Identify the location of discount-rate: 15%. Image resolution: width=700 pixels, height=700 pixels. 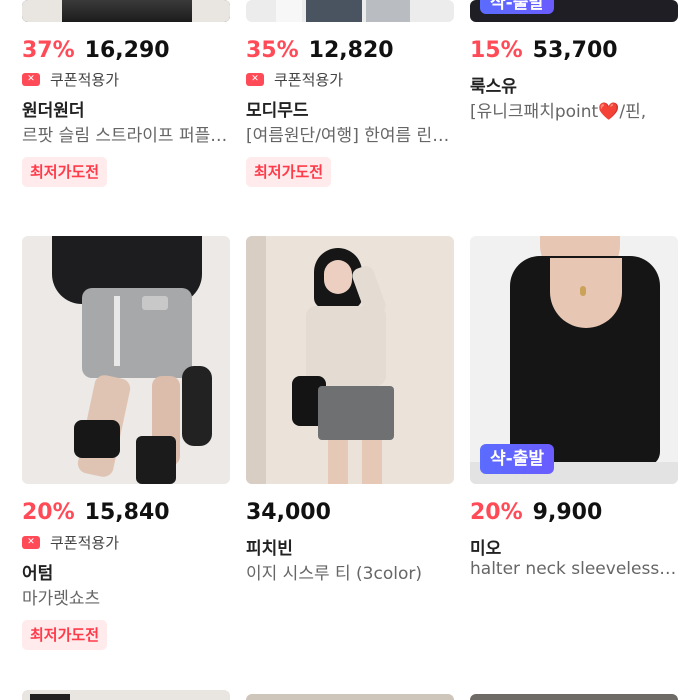
(496, 50).